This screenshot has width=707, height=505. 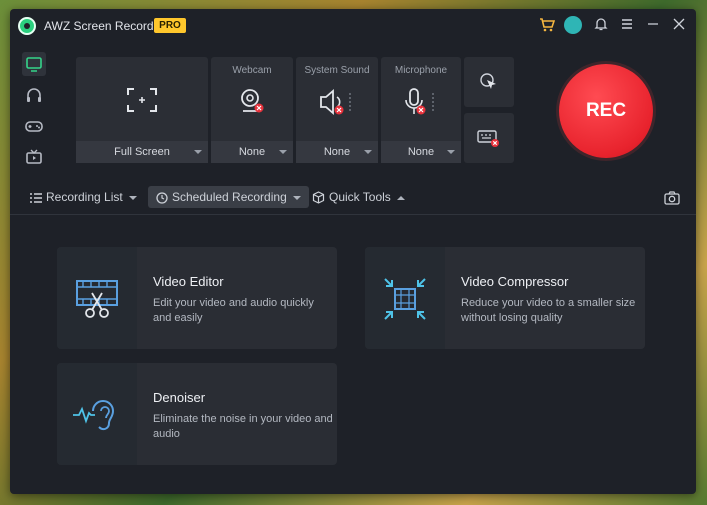 I want to click on headphones-icon, so click(x=34, y=95).